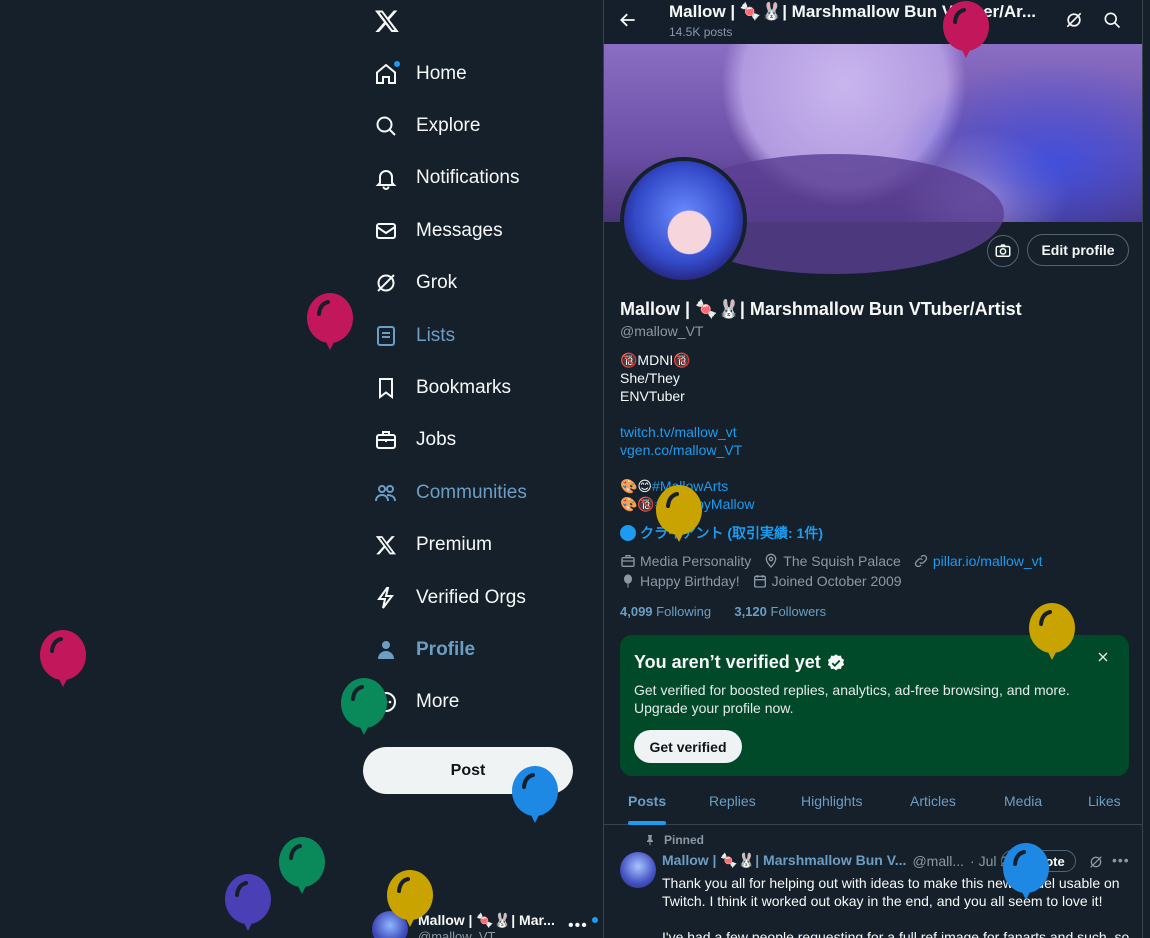  Describe the element at coordinates (386, 336) in the screenshot. I see `list-icon` at that location.